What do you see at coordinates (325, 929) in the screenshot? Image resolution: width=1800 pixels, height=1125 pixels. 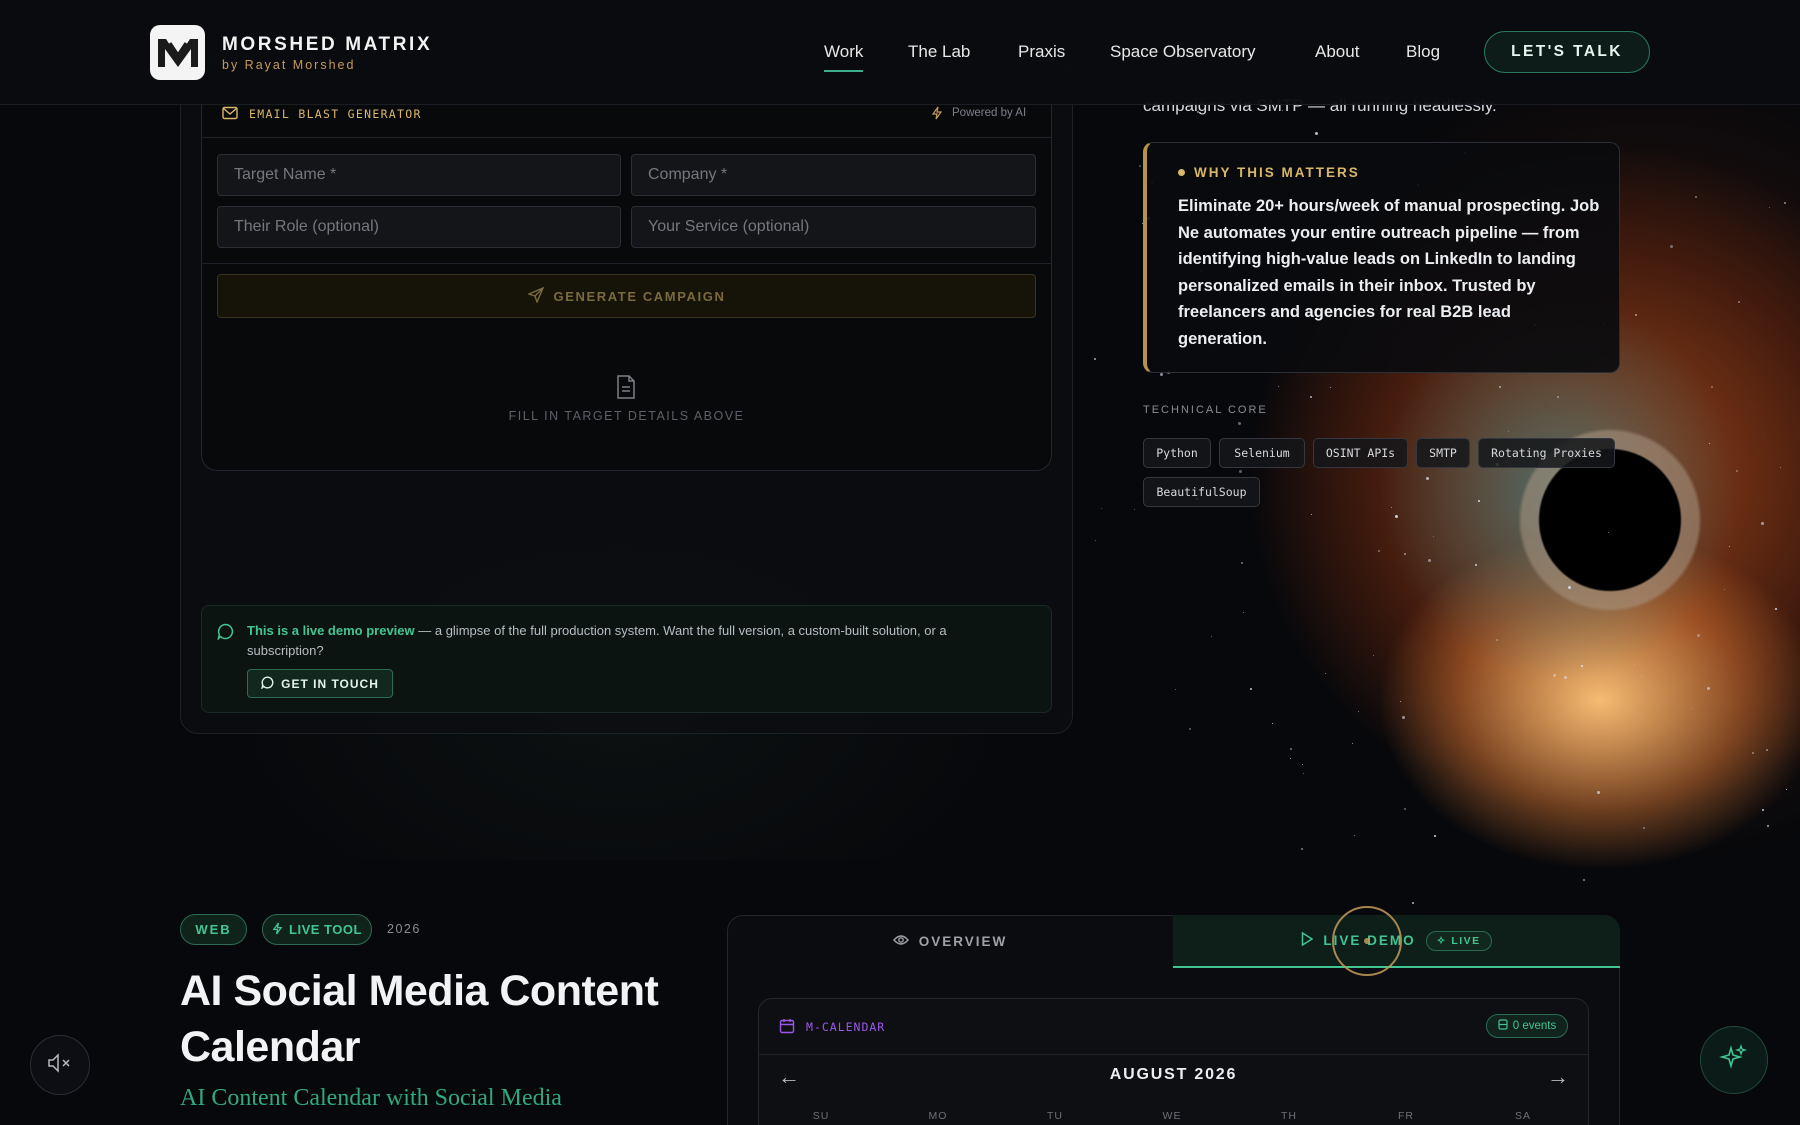 I see `live-tool-label: LIVE TOOL` at bounding box center [325, 929].